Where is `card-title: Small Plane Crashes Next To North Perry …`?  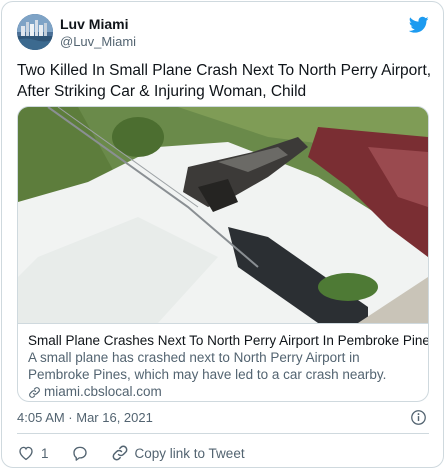 card-title: Small Plane Crashes Next To North Perry … is located at coordinates (228, 340).